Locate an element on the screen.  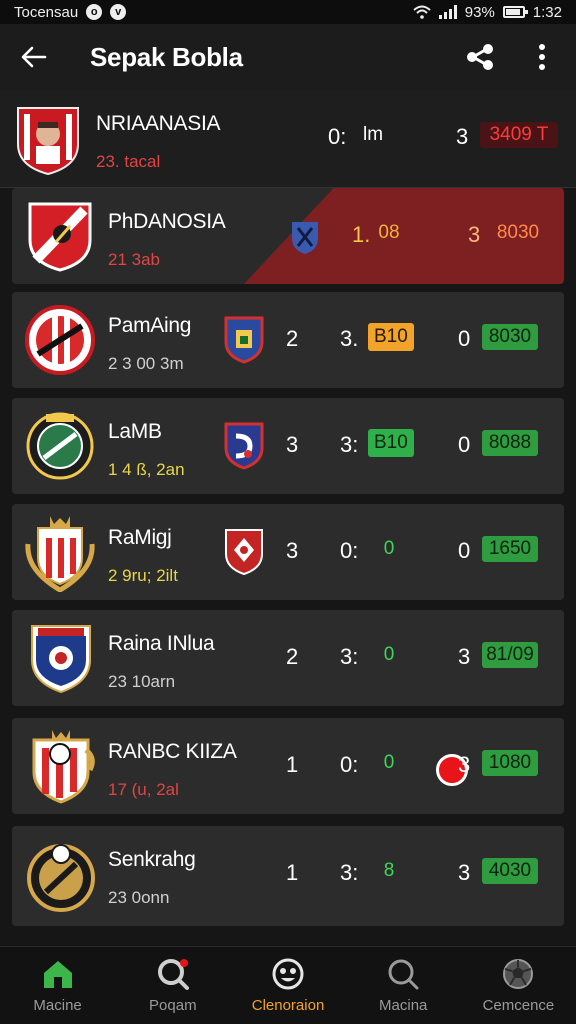
more-options-button is located at coordinates (542, 57).